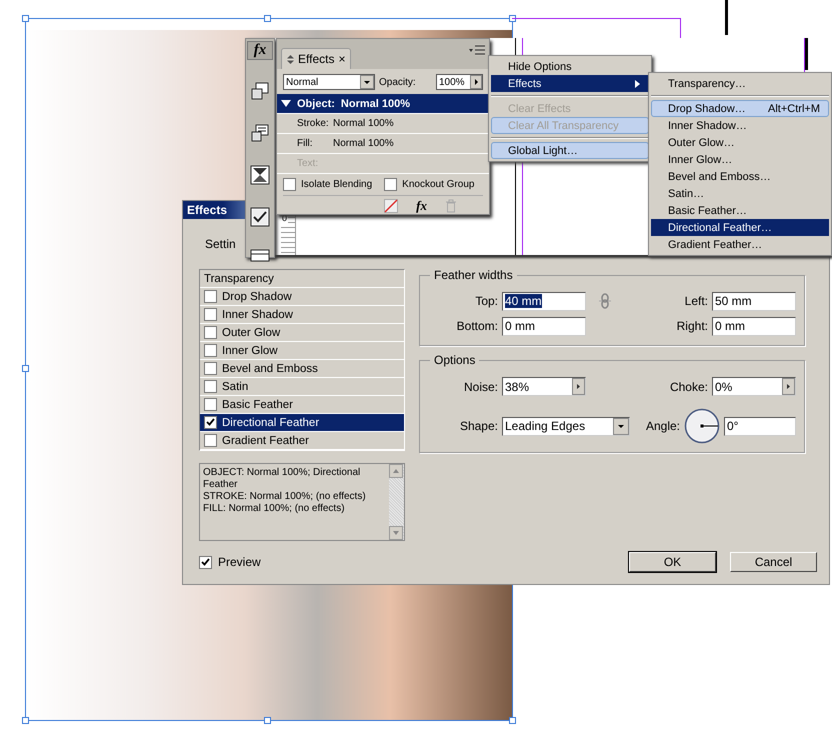 The image size is (832, 744). What do you see at coordinates (455, 360) in the screenshot?
I see `group-title: Options` at bounding box center [455, 360].